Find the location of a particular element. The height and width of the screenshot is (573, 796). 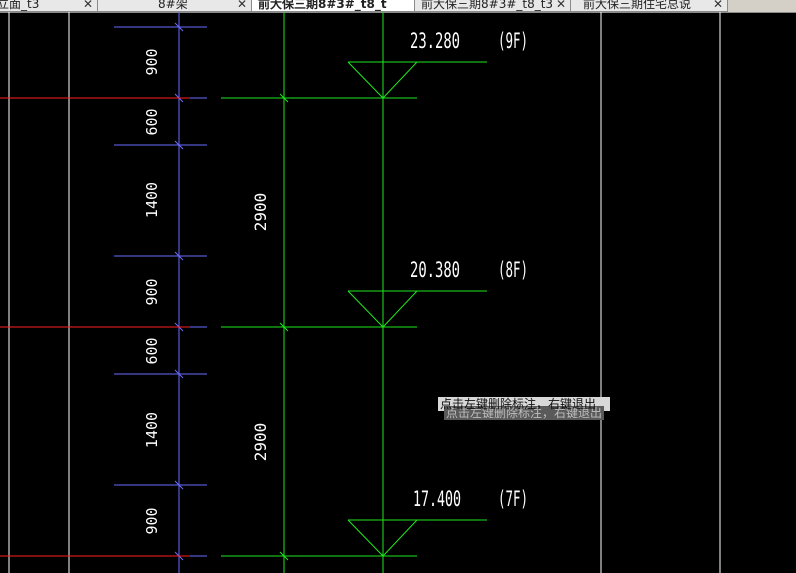

tab-document-1: 立面_t3 ✕ is located at coordinates (49, 6).